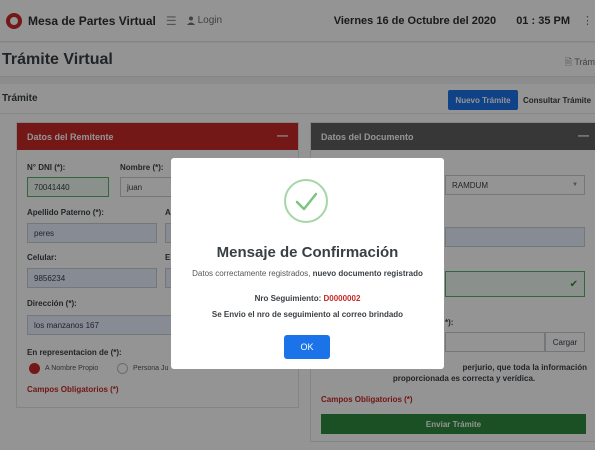  I want to click on success-check-icon, so click(306, 201).